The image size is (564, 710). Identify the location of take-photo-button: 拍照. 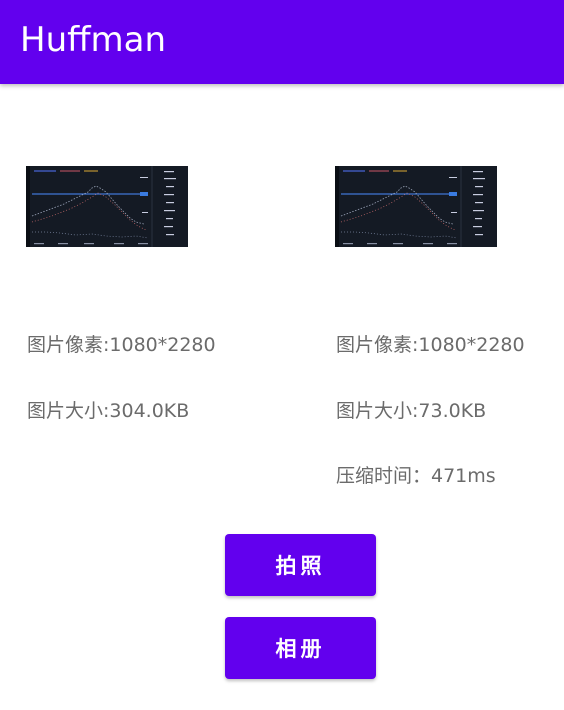
(300, 565).